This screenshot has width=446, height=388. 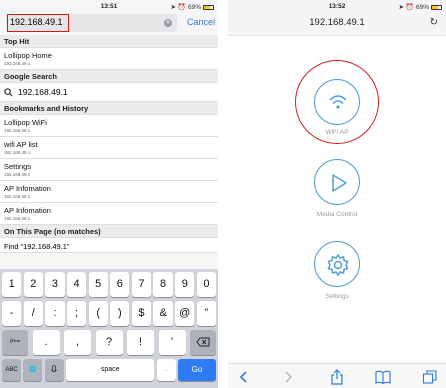 I want to click on keyboard-row-bottom: ABC 🌐 space . Go, so click(x=109, y=370).